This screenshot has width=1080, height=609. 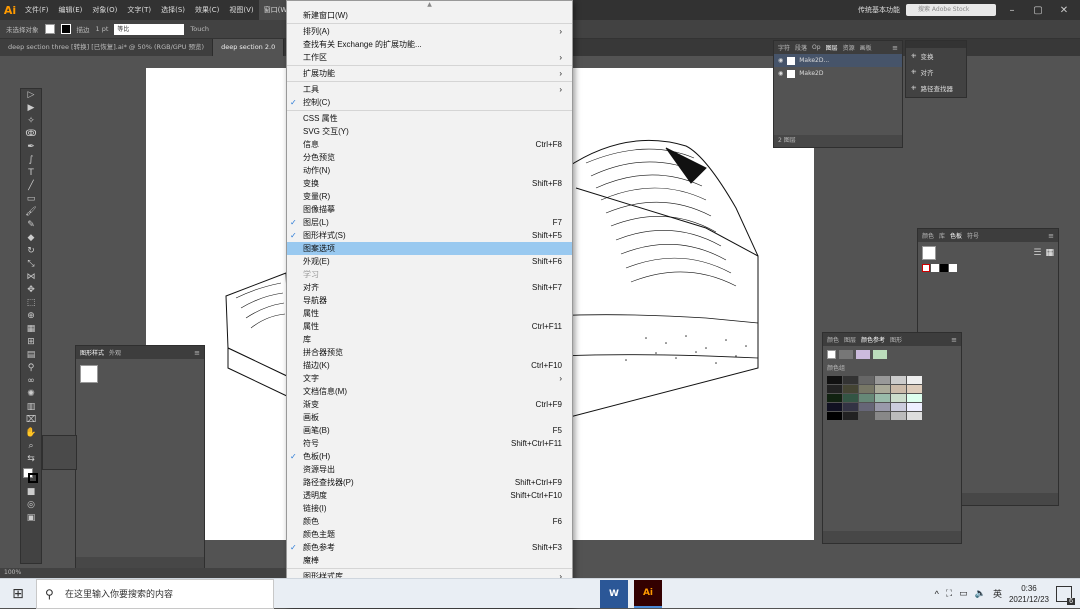 What do you see at coordinates (1037, 253) in the screenshot?
I see `list-view-icon: ☰` at bounding box center [1037, 253].